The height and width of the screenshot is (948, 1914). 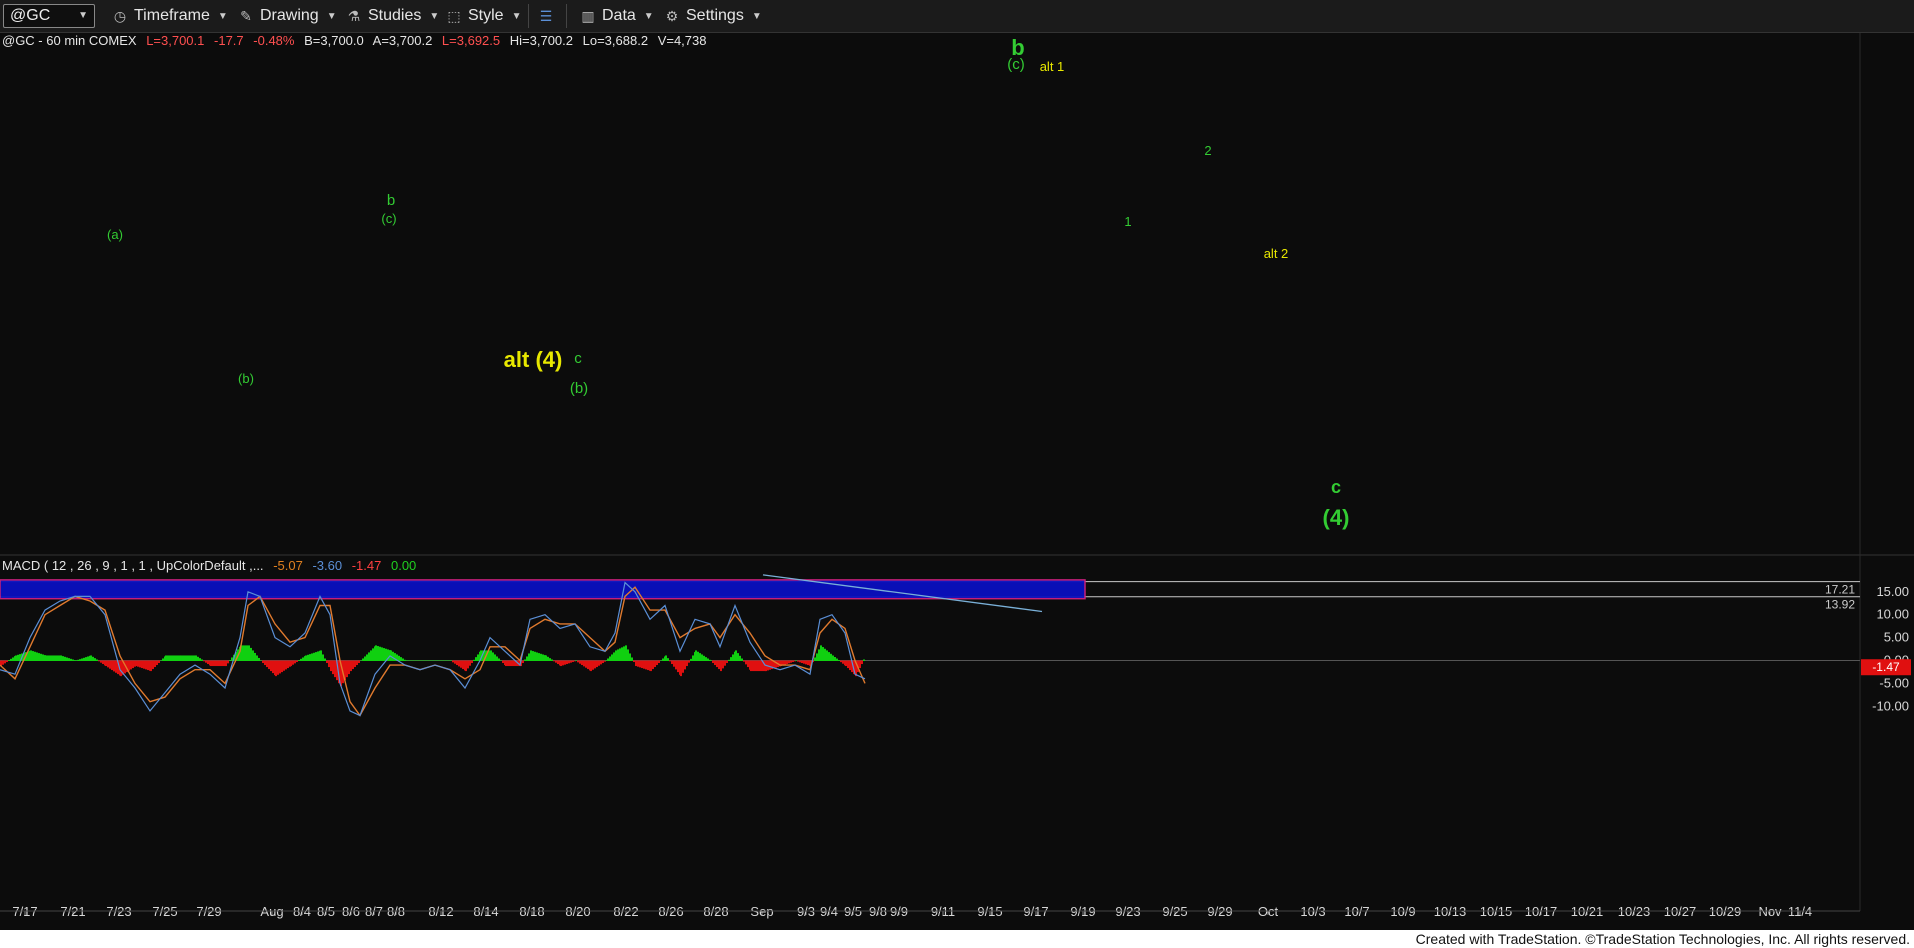 What do you see at coordinates (246, 16) in the screenshot?
I see `pencil-icon: ✎` at bounding box center [246, 16].